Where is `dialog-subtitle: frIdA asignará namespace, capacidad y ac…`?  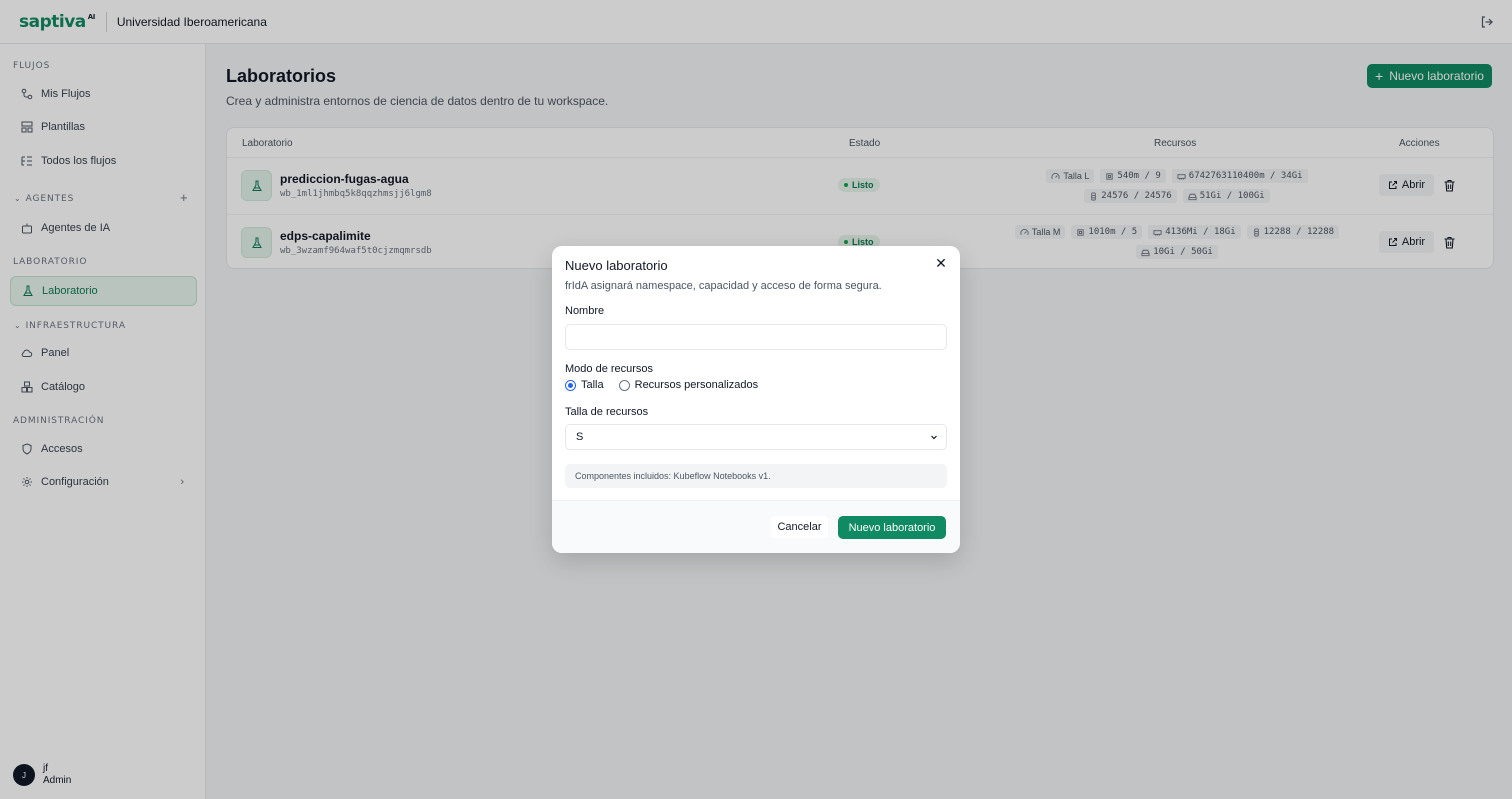 dialog-subtitle: frIdA asignará namespace, capacidad y ac… is located at coordinates (723, 286).